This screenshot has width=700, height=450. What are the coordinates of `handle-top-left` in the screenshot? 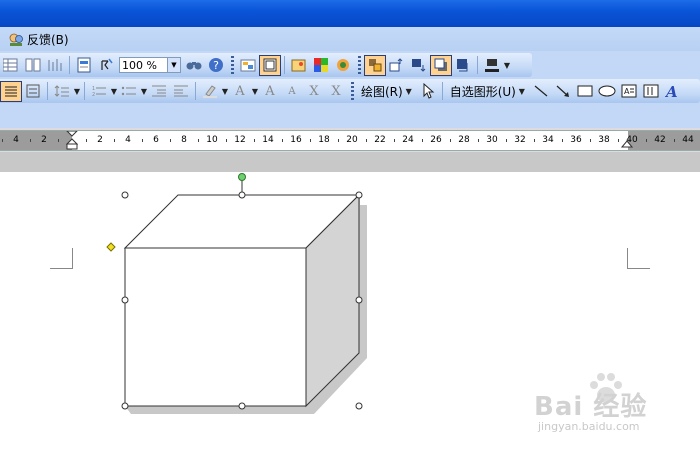 It's located at (125, 195).